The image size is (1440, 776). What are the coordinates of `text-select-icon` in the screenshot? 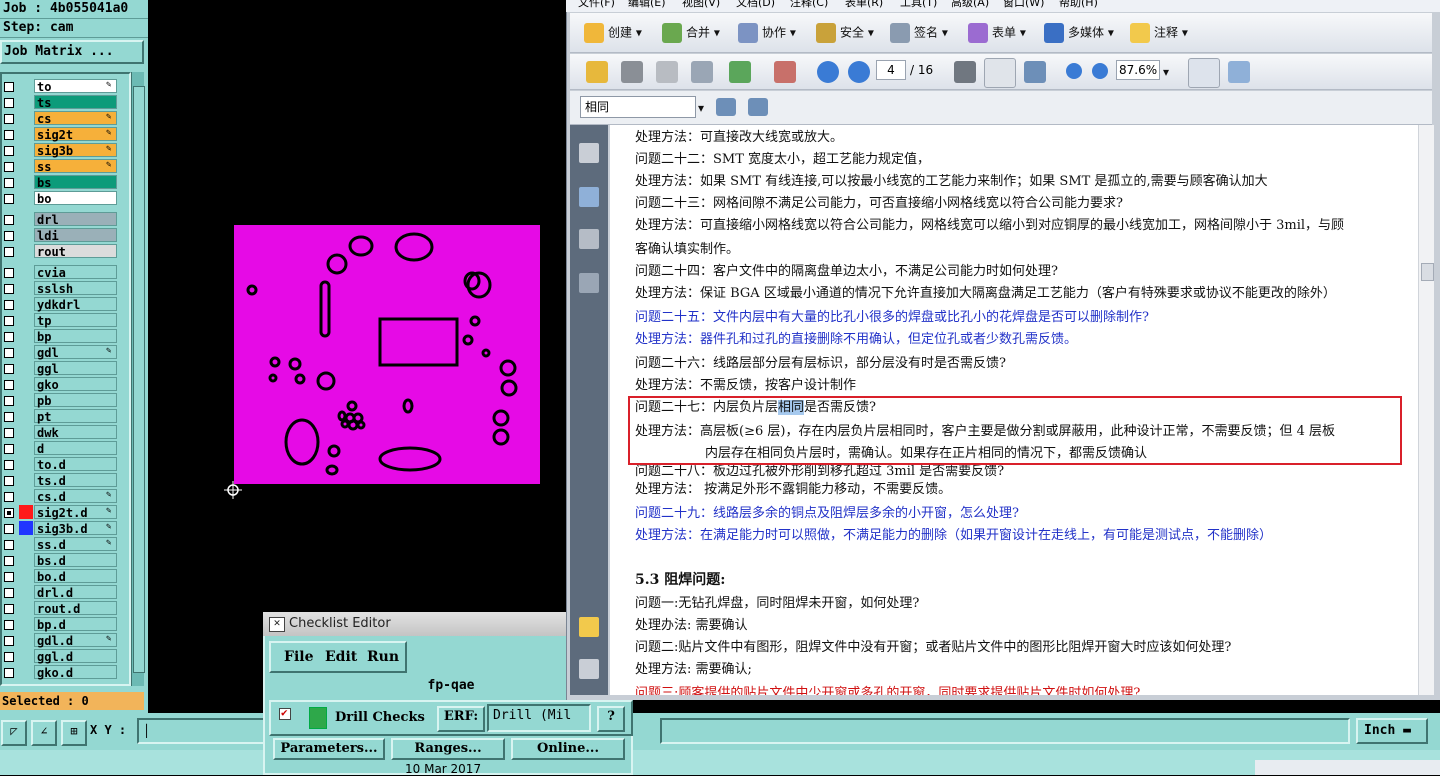 It's located at (965, 72).